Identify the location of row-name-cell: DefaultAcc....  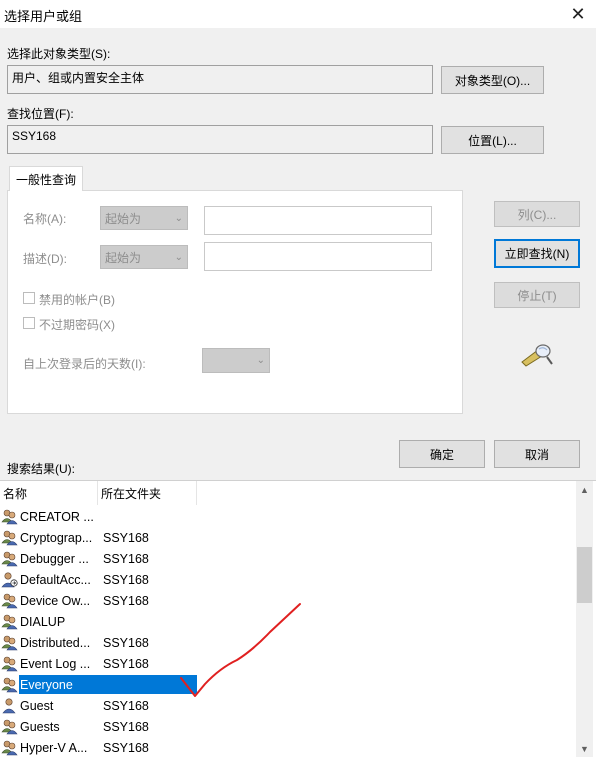
(98, 579).